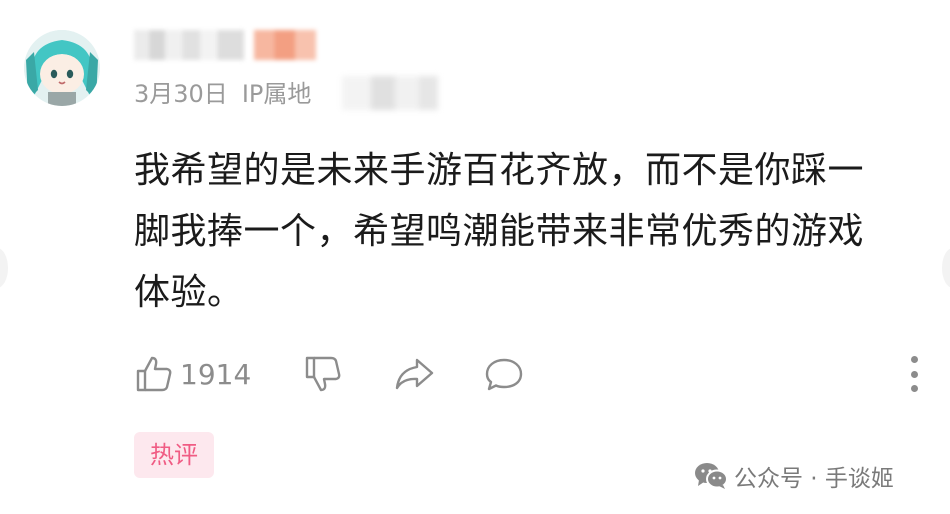 The width and height of the screenshot is (950, 514). Describe the element at coordinates (285, 45) in the screenshot. I see `user-badge-redacted` at that location.